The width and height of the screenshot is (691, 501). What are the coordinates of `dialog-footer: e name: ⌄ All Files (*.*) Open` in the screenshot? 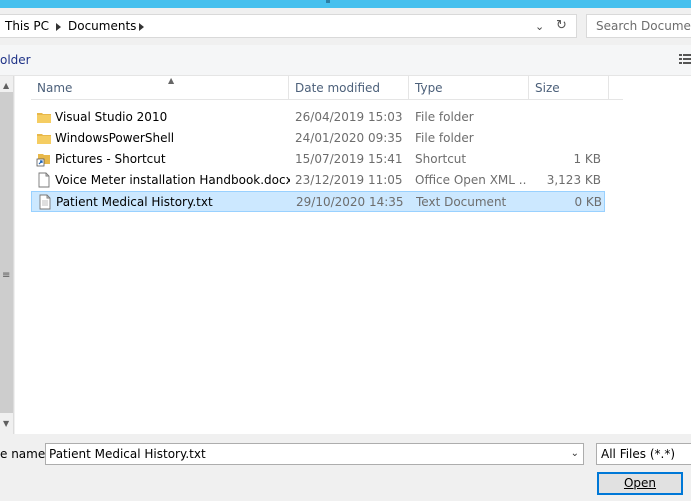 It's located at (345, 467).